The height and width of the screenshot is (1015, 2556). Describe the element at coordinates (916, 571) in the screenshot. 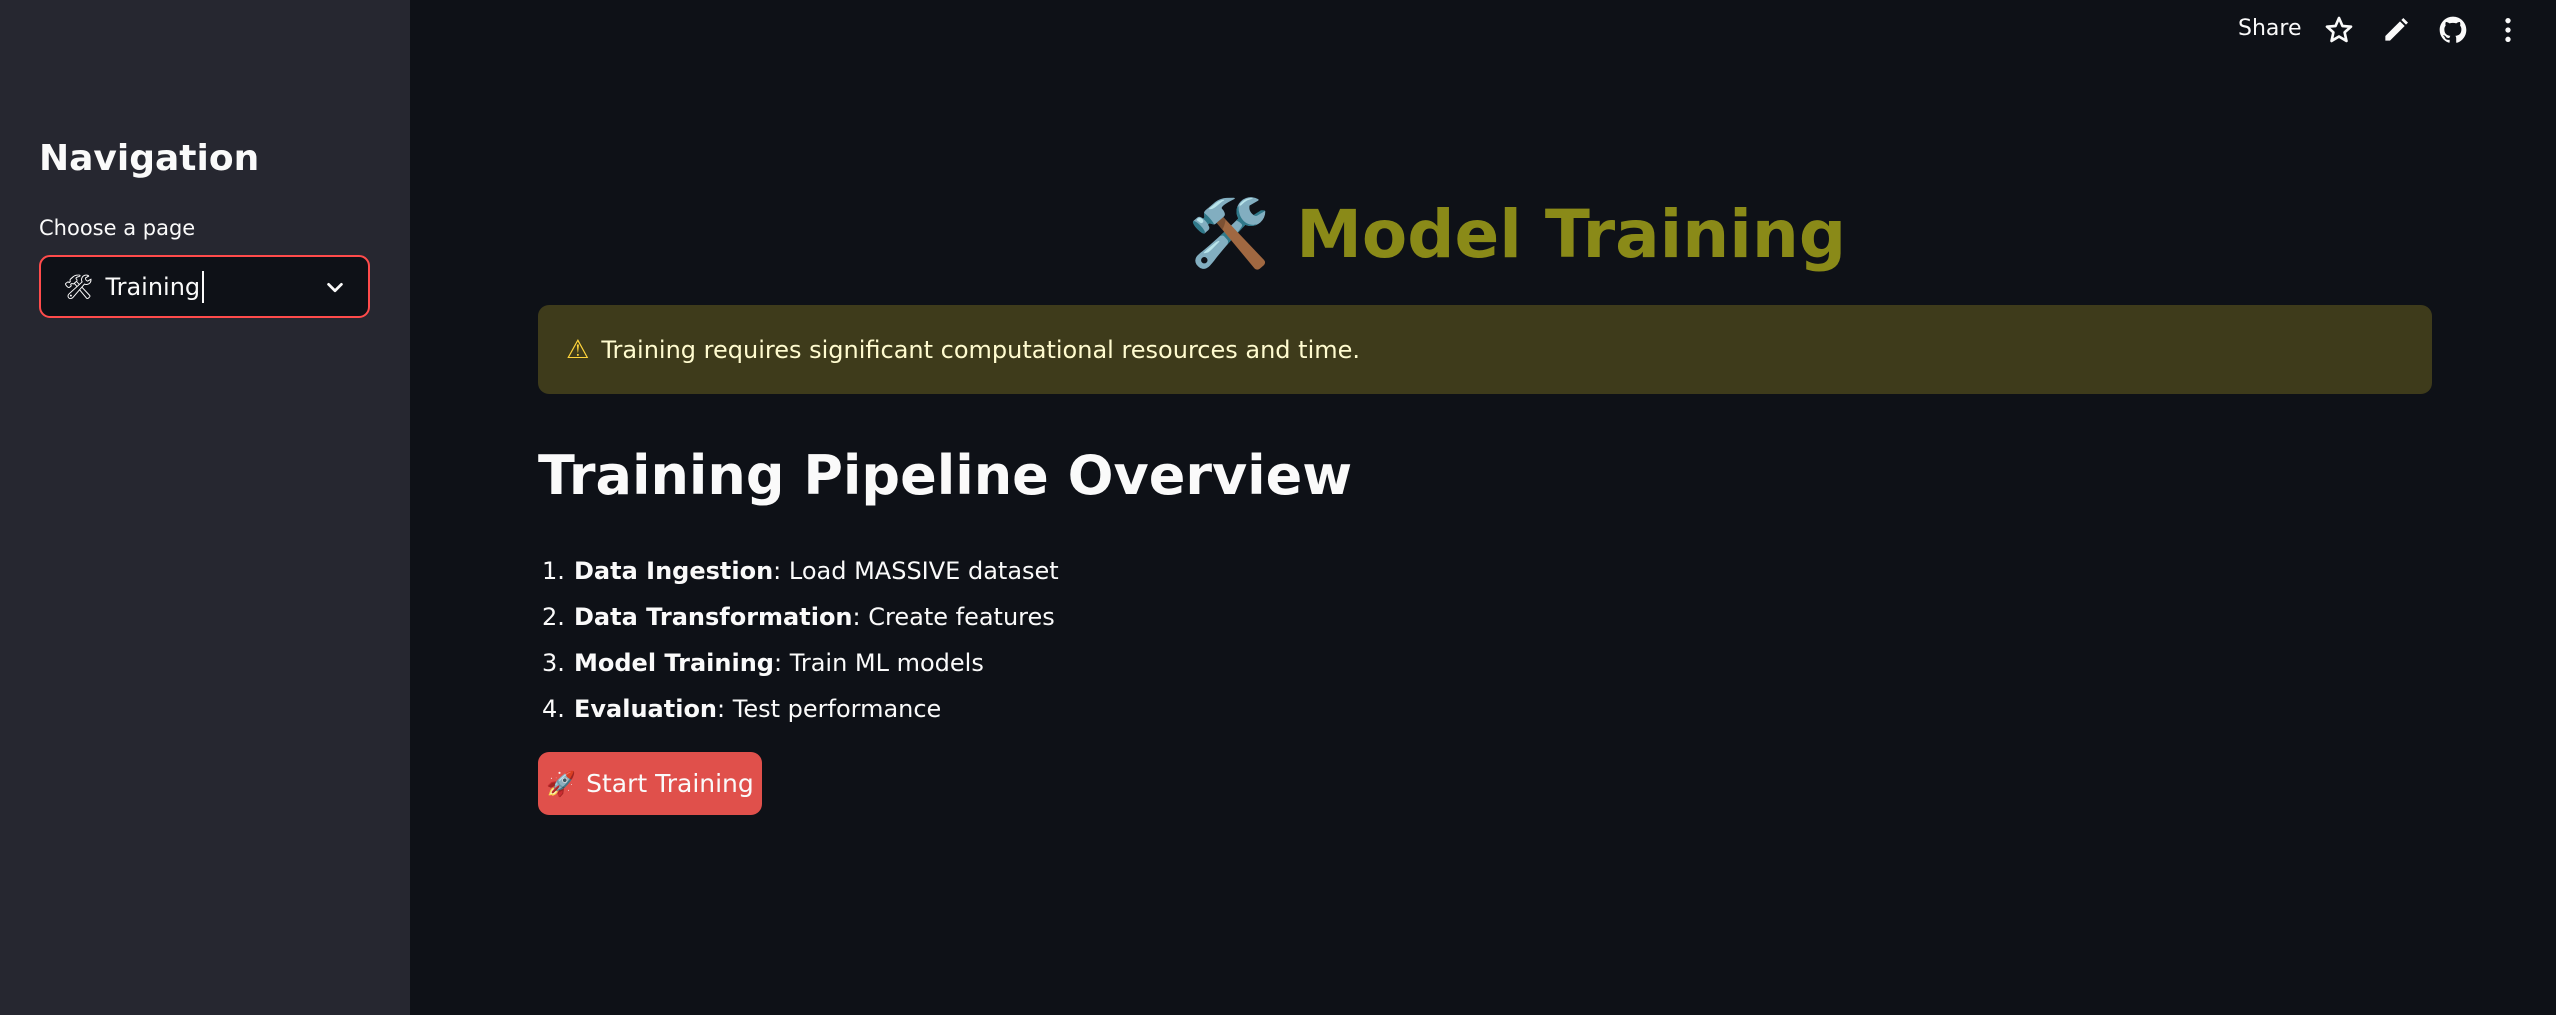

I see `step-description: : Load MASSIVE dataset` at that location.